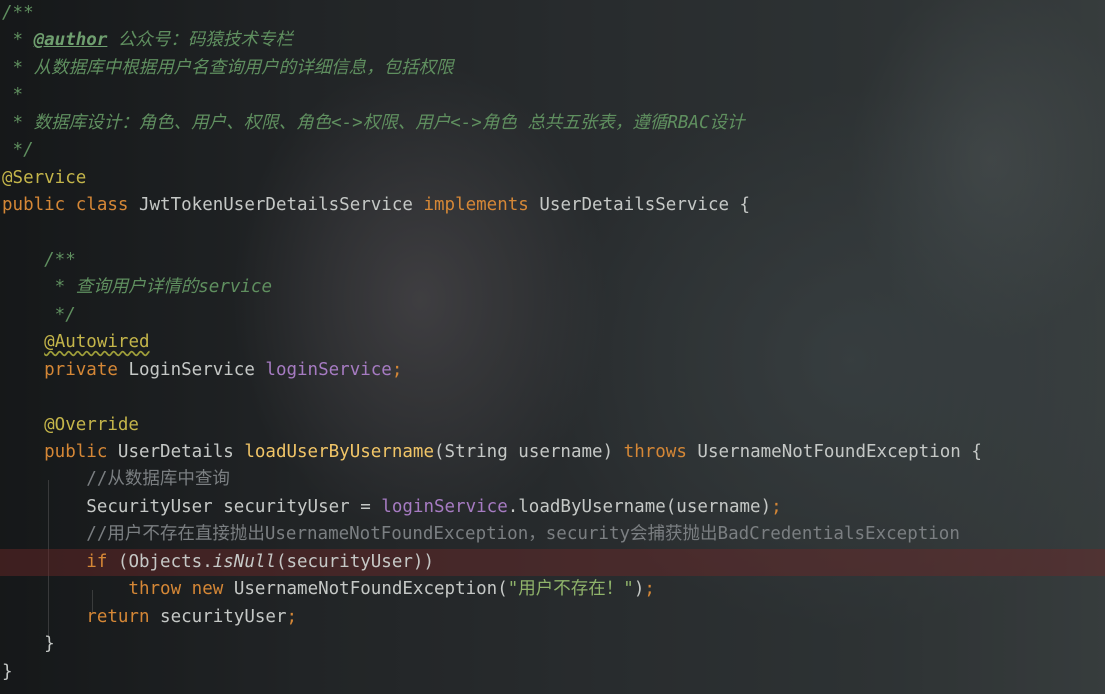 This screenshot has height=694, width=1105. I want to click on code-token: class, so click(107, 205).